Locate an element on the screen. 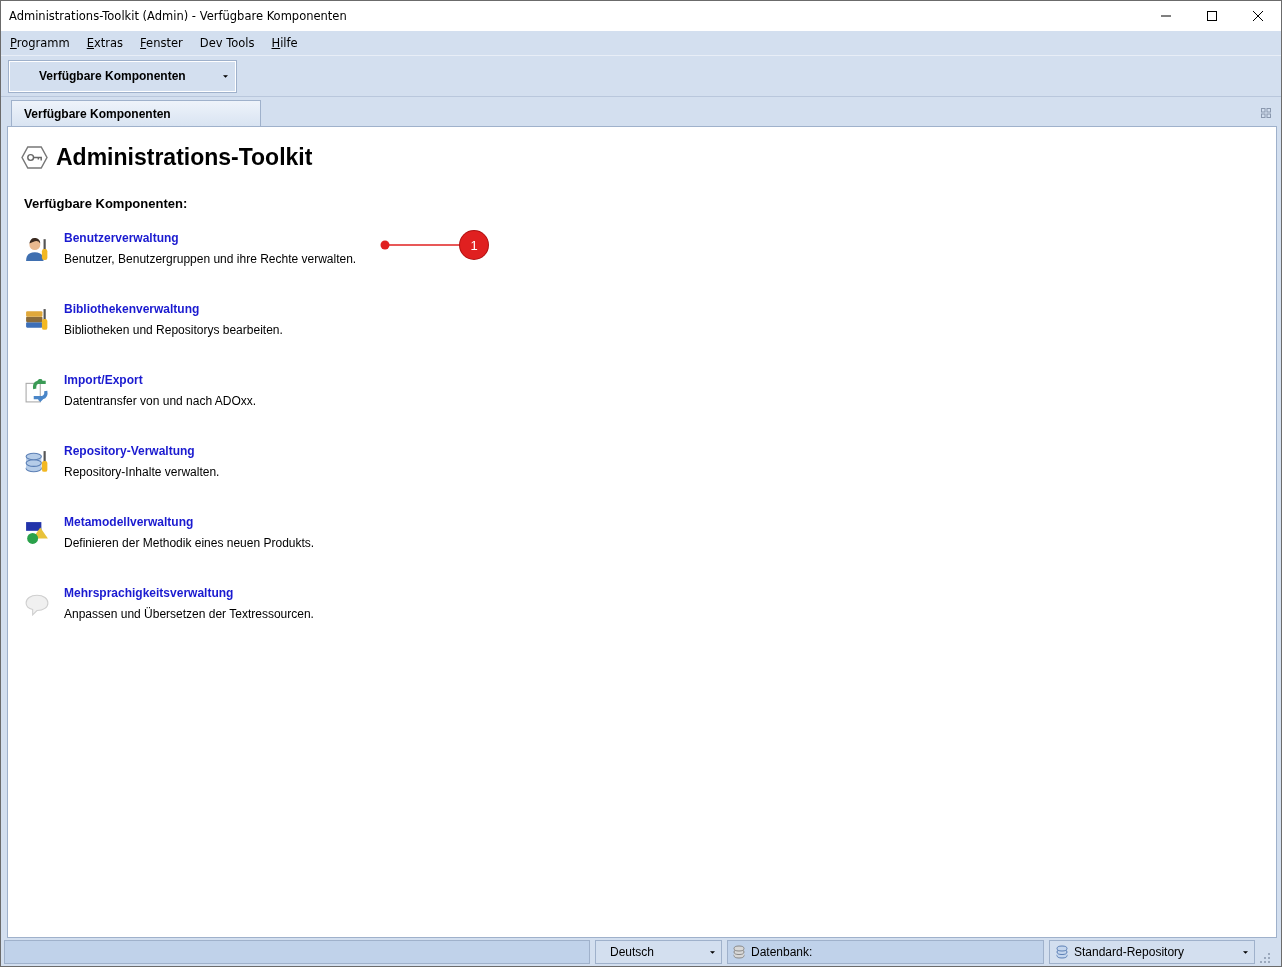 This screenshot has width=1282, height=967. repository-icon is located at coordinates (37, 462).